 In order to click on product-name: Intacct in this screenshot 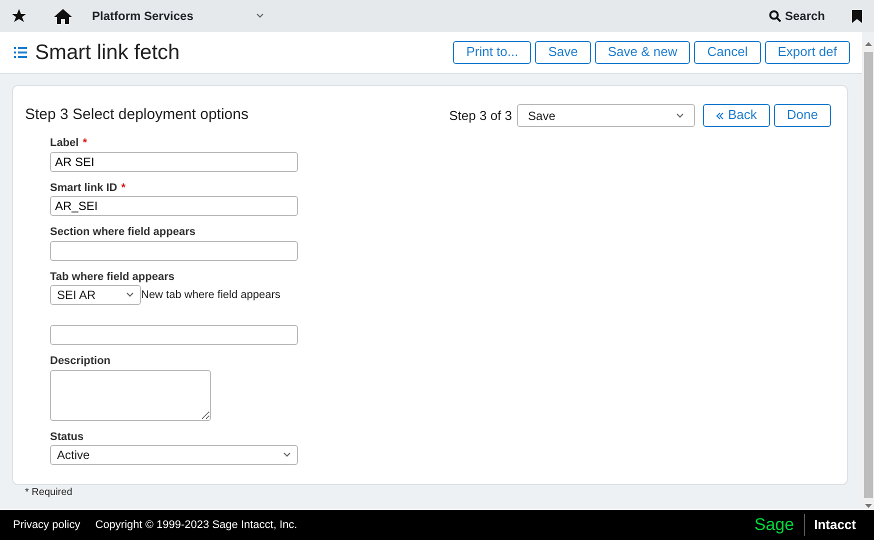, I will do `click(835, 525)`.